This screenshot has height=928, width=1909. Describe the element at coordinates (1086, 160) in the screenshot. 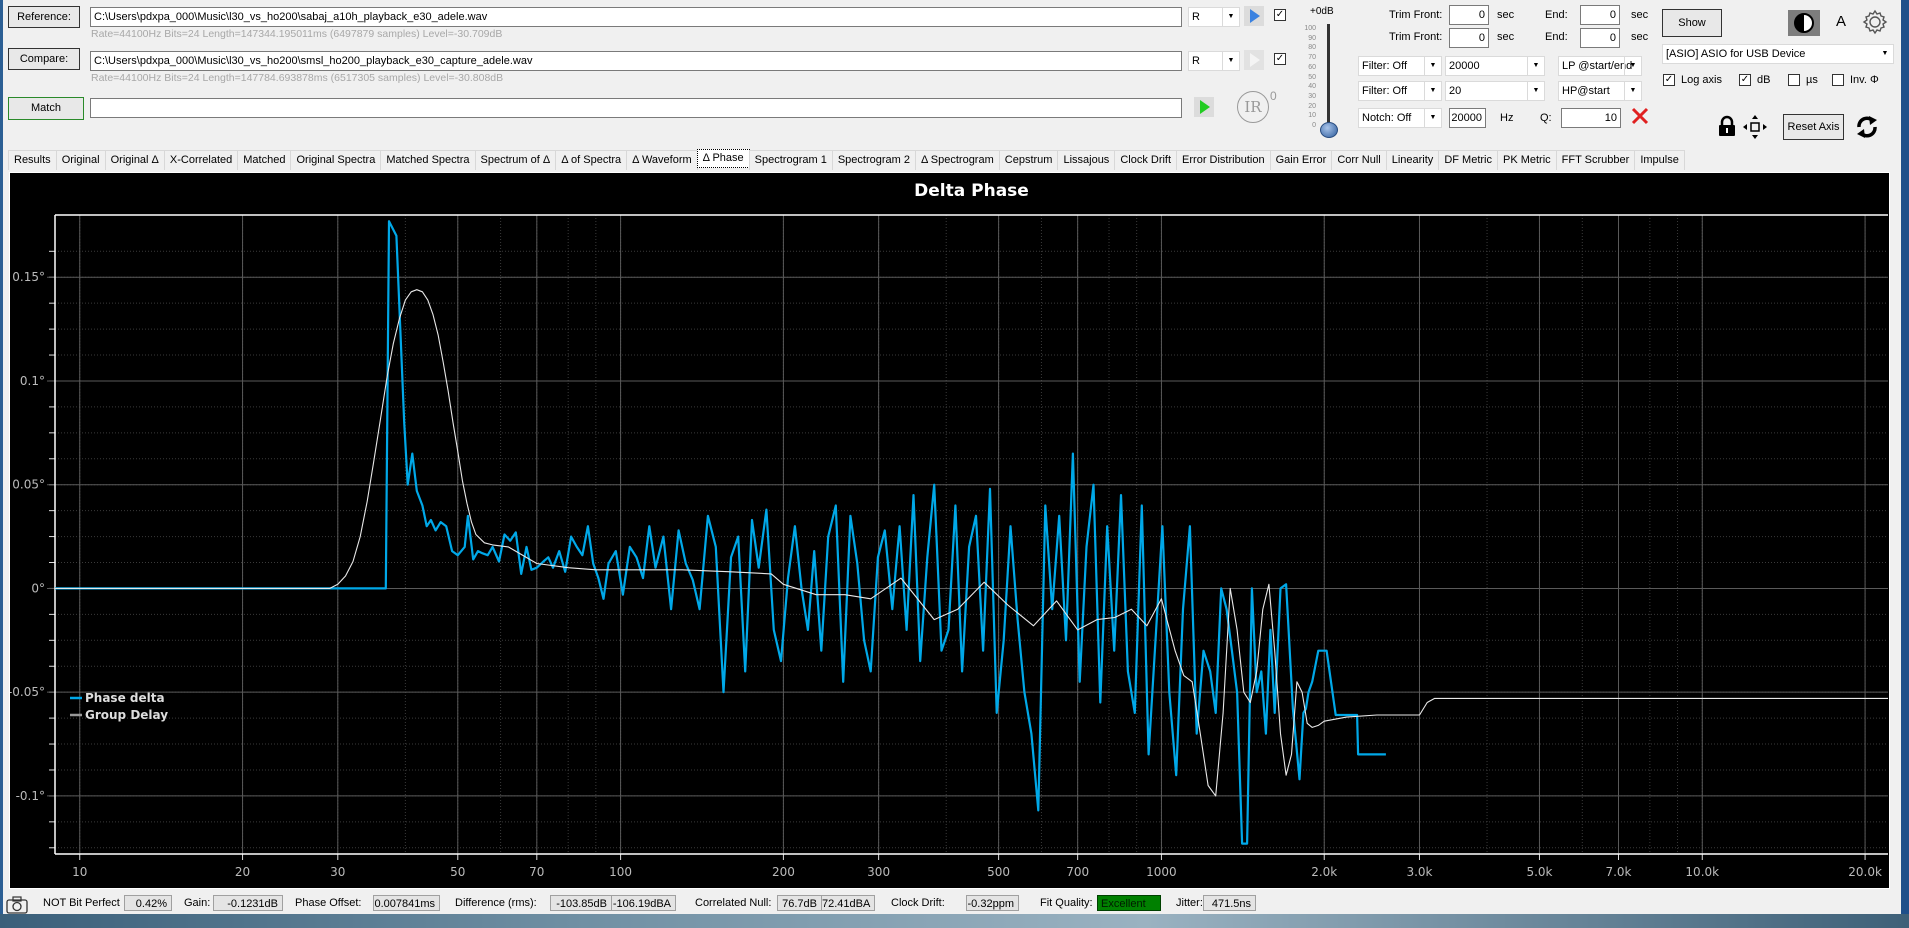

I see `tab-15: Lissajous` at that location.